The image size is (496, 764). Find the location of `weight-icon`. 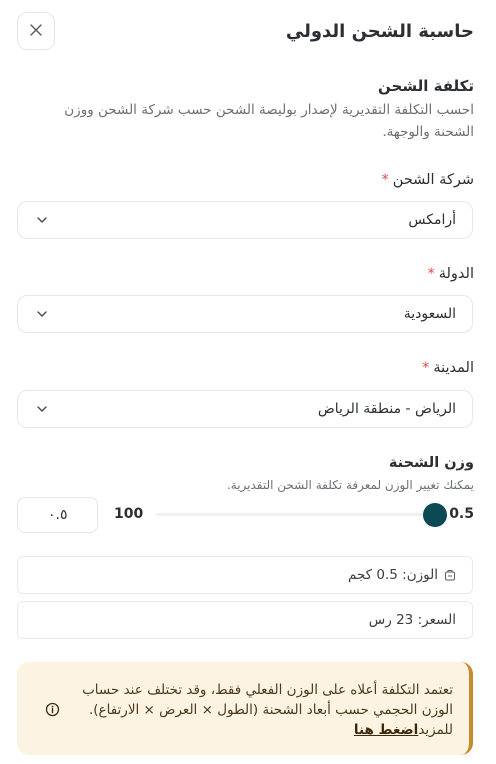

weight-icon is located at coordinates (450, 575).